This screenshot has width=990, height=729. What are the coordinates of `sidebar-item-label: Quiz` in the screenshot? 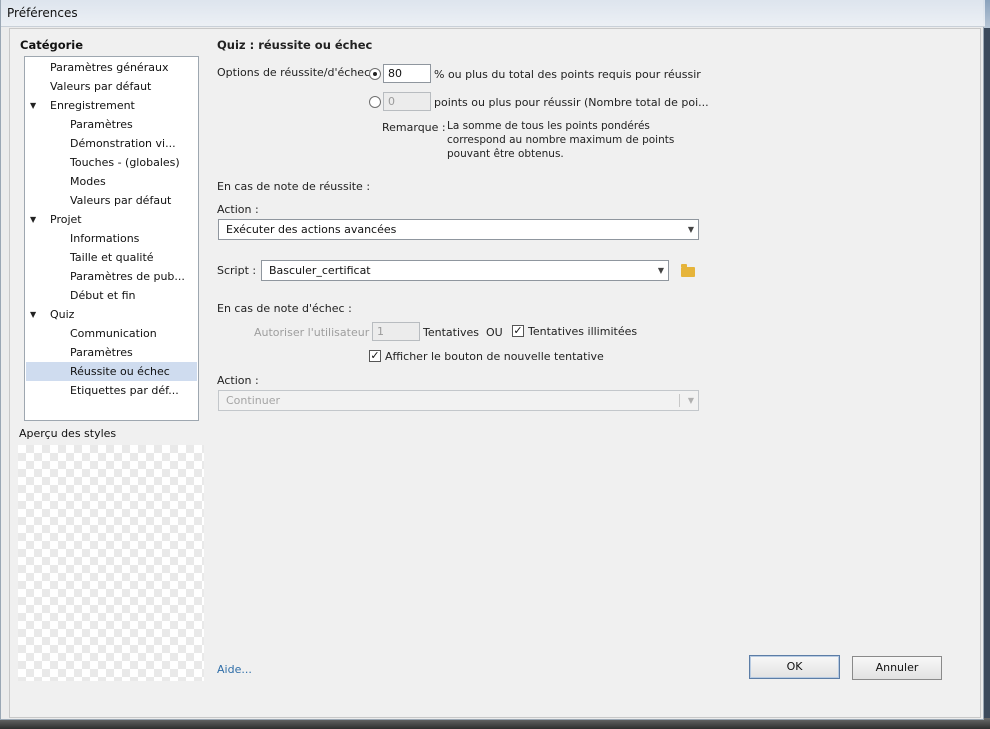 It's located at (62, 314).